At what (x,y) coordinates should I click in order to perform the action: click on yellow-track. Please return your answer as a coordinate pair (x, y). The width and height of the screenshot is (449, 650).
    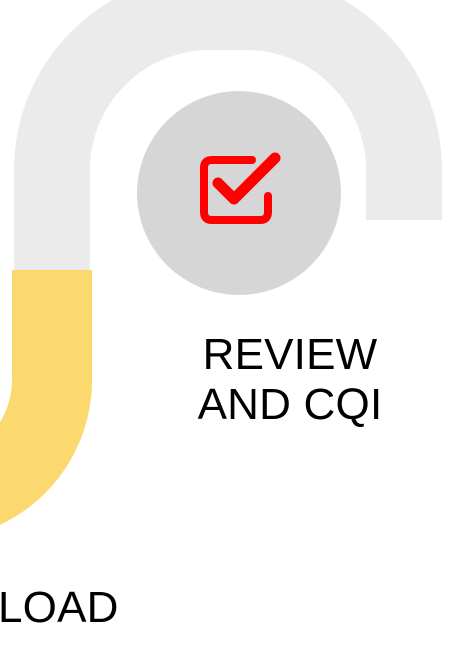
    Looking at the image, I should click on (46, 397).